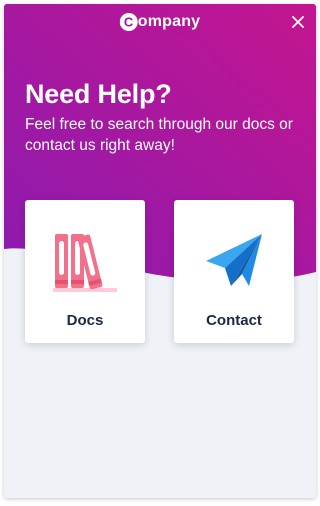 This screenshot has height=506, width=320. I want to click on page-title: Need Help?, so click(98, 94).